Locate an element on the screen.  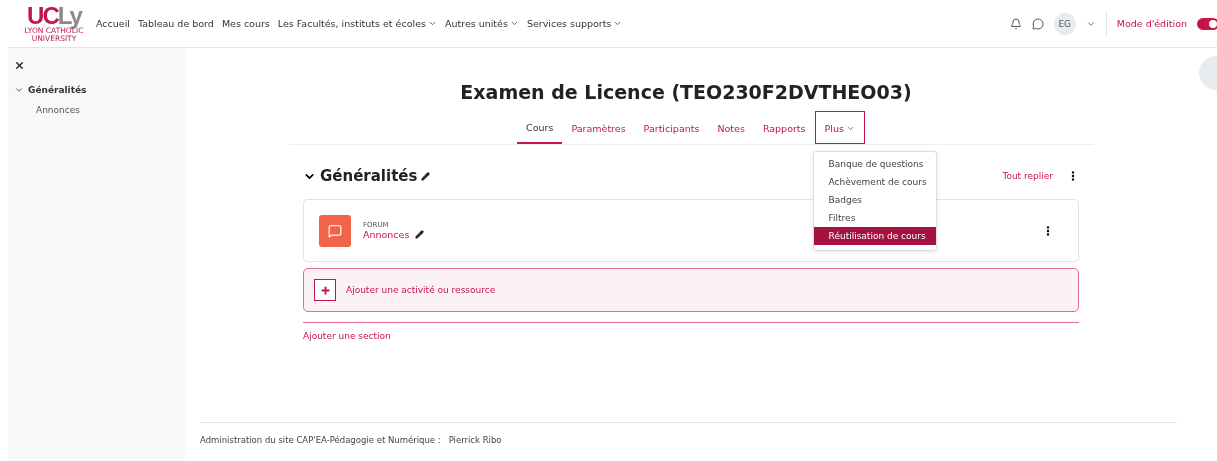
collapse-all-link: Tout replier is located at coordinates (1027, 176).